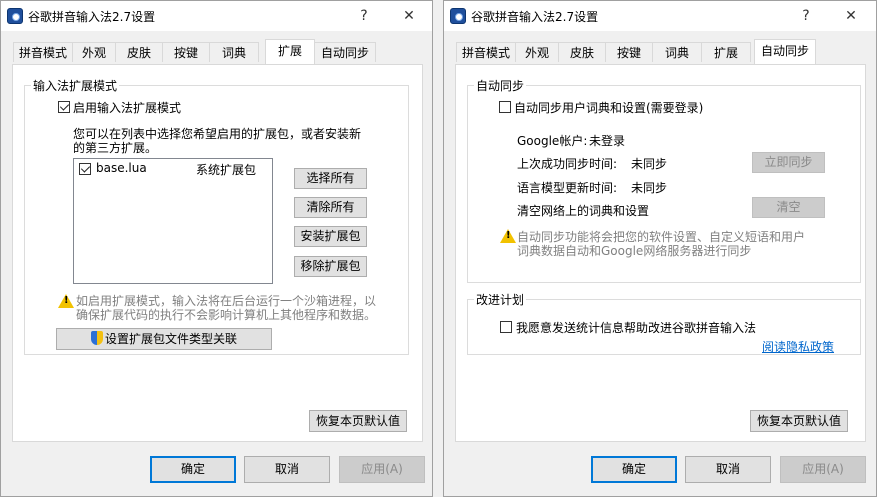 The width and height of the screenshot is (877, 497). Describe the element at coordinates (96, 338) in the screenshot. I see `uac-shield-icon` at that location.